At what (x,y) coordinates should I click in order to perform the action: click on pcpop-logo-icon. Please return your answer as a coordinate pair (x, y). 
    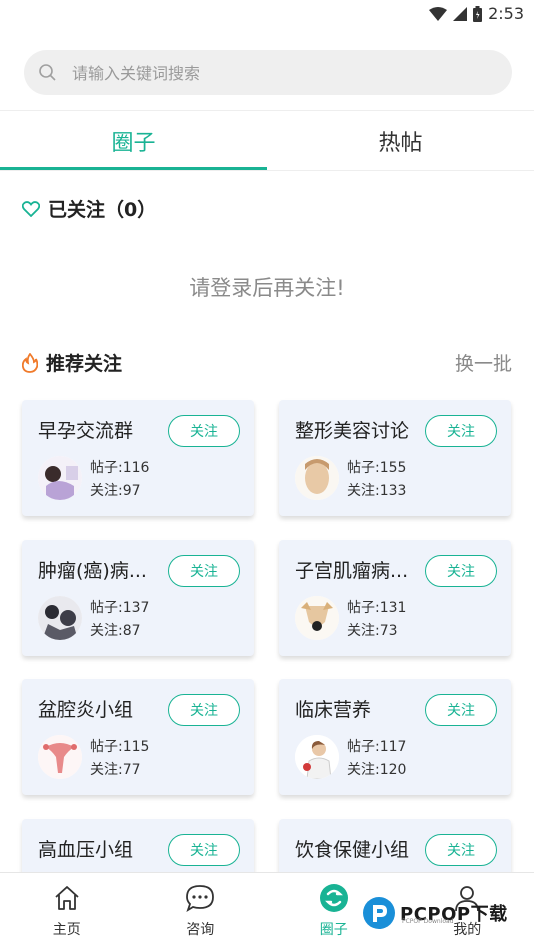
    Looking at the image, I should click on (379, 913).